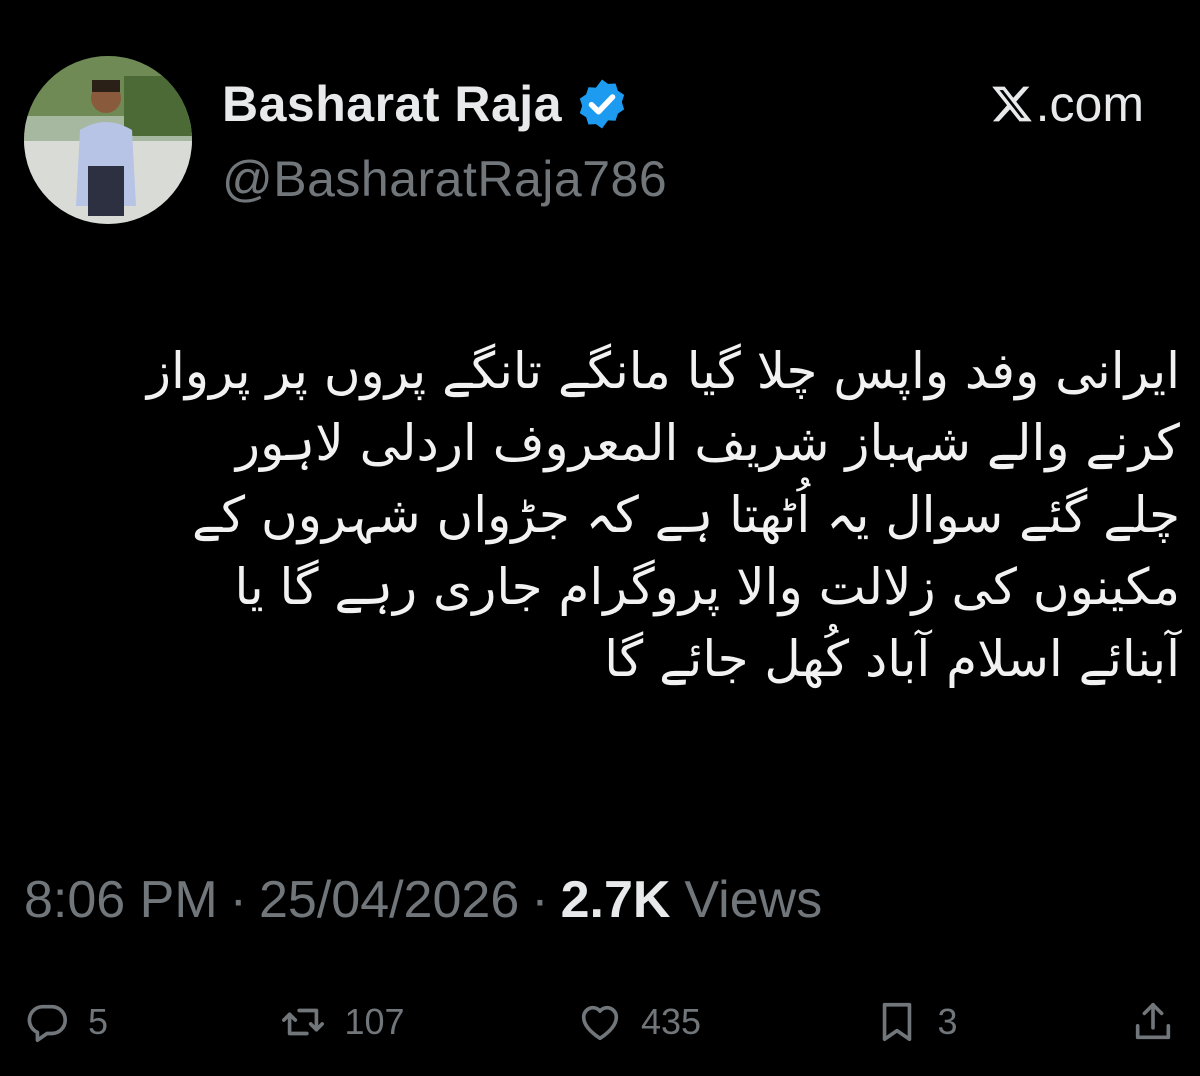  Describe the element at coordinates (389, 900) in the screenshot. I see `tweet-date: 25/04/2026` at that location.